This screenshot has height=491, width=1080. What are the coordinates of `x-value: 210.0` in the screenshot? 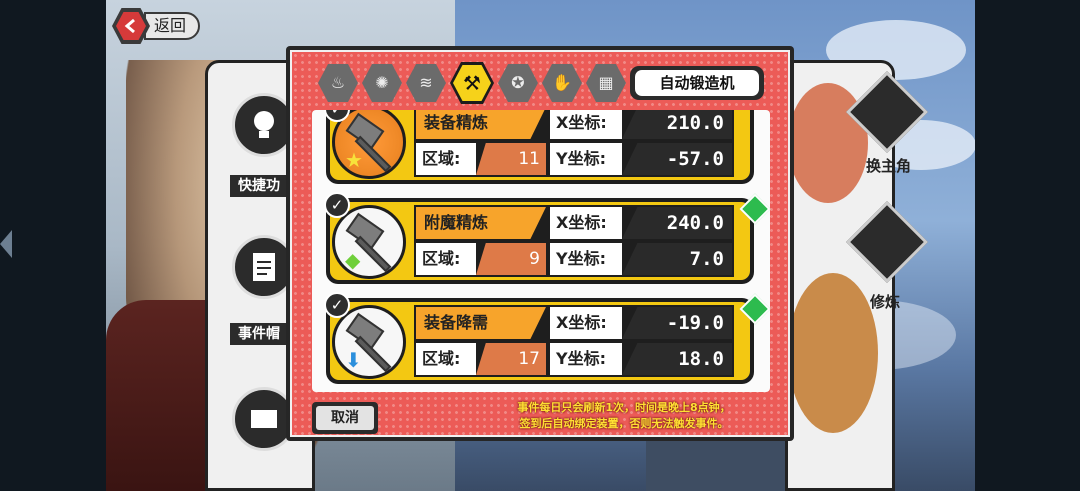 It's located at (677, 124).